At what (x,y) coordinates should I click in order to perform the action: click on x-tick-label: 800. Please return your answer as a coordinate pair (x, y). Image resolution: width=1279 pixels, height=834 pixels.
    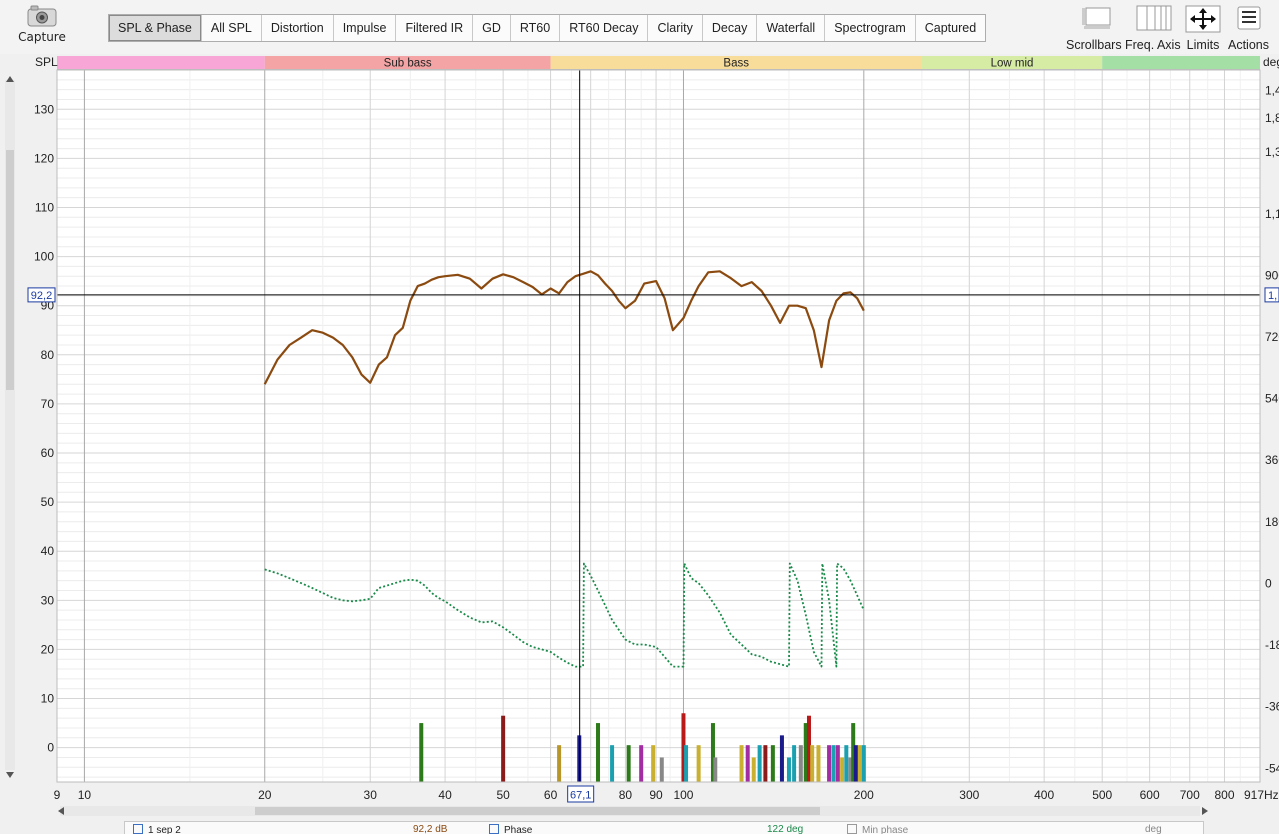
    Looking at the image, I should click on (1224, 795).